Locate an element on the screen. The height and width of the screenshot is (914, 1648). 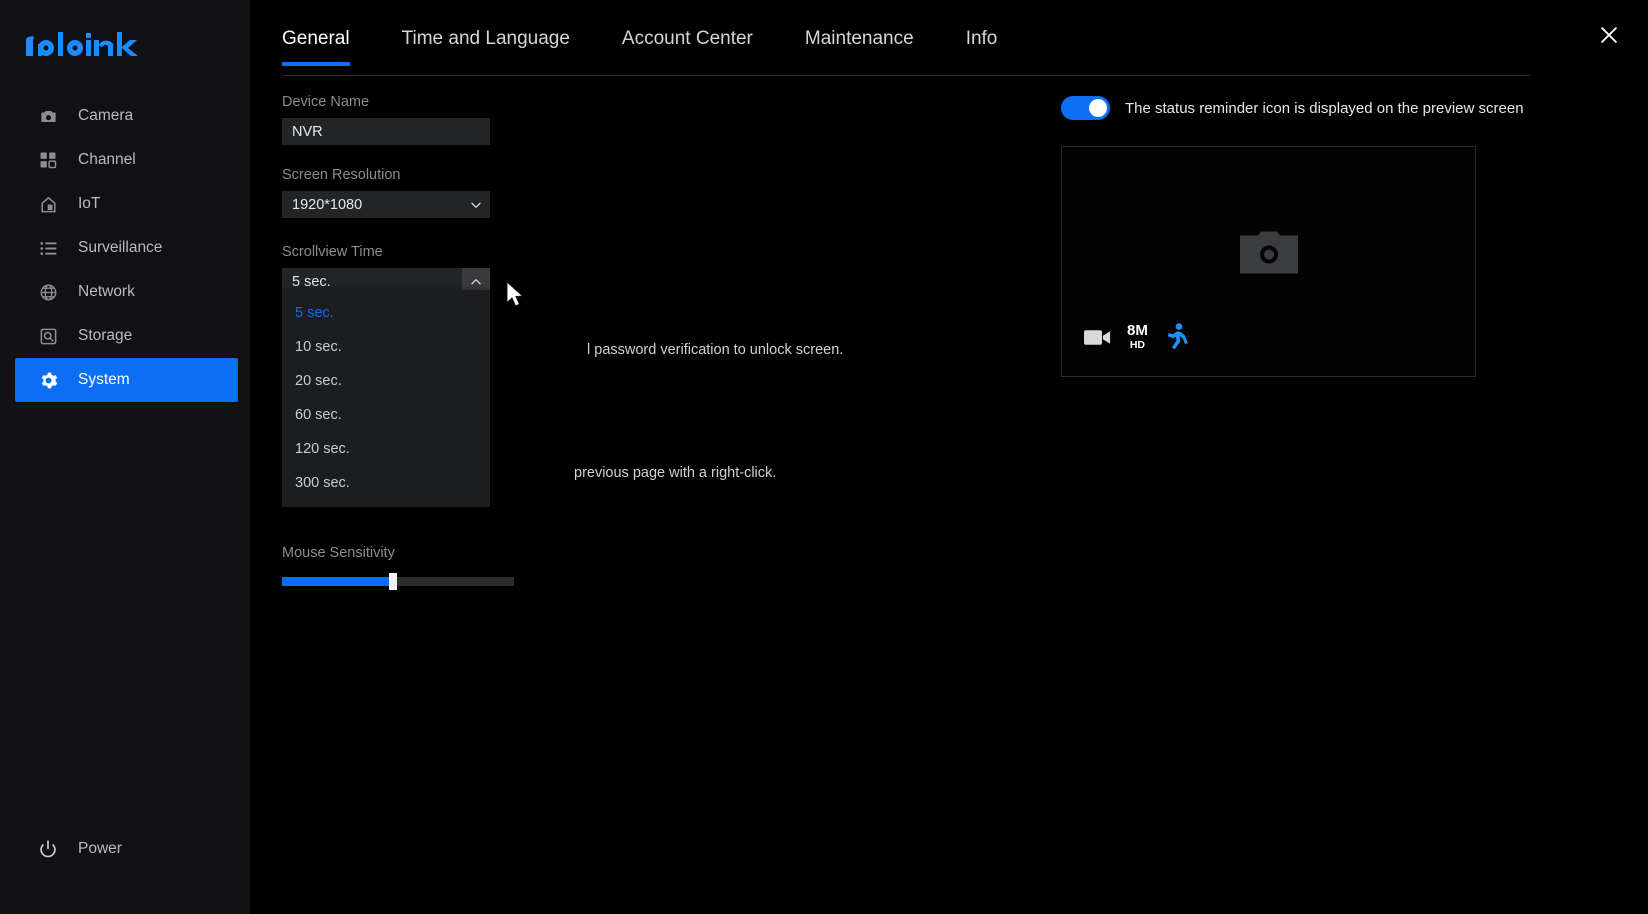
sidebar-item-iot: IoT is located at coordinates (126, 204).